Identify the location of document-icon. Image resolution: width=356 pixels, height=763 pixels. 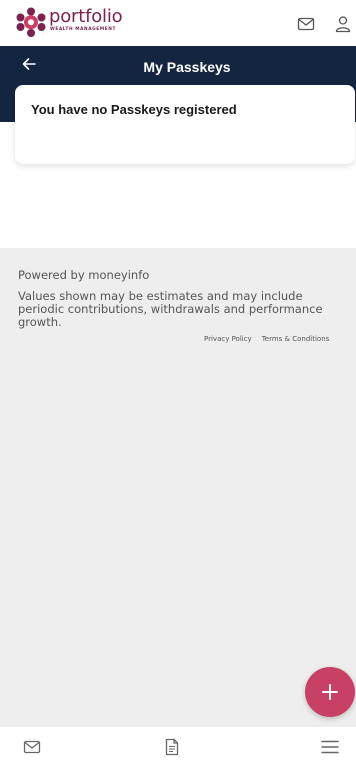
(172, 747).